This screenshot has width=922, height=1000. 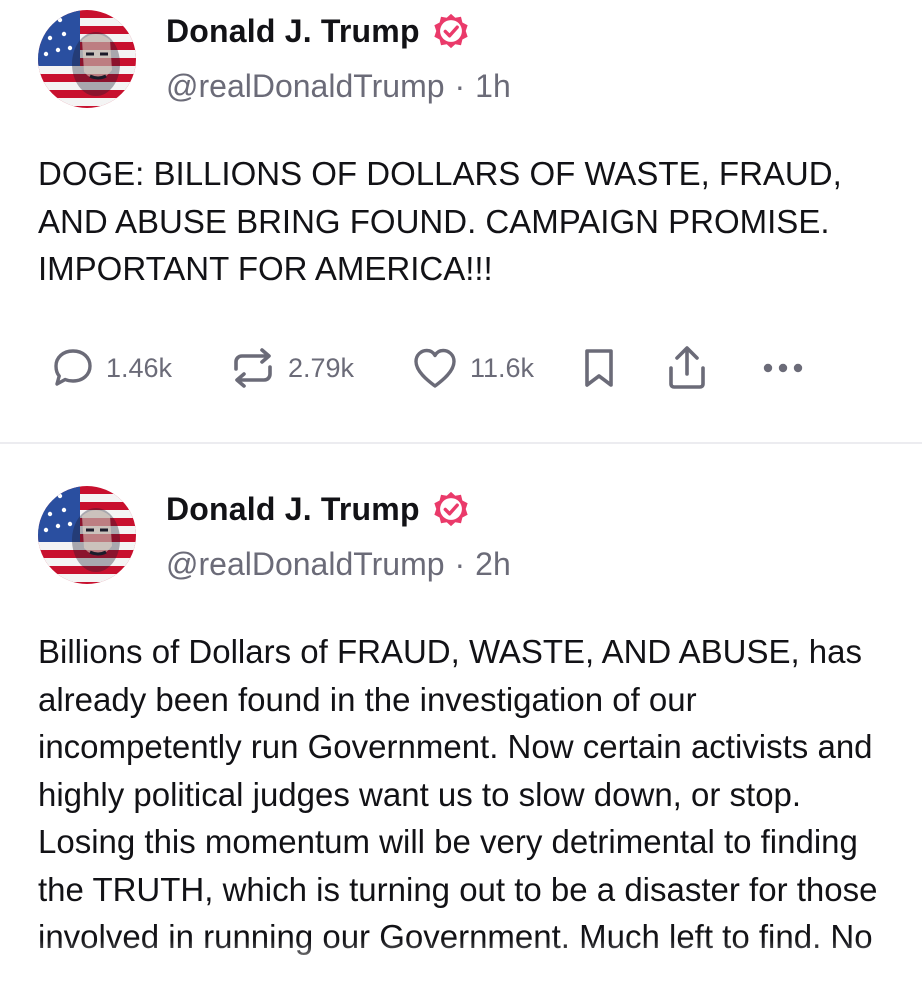 What do you see at coordinates (461, 970) in the screenshot?
I see `scroll-fade` at bounding box center [461, 970].